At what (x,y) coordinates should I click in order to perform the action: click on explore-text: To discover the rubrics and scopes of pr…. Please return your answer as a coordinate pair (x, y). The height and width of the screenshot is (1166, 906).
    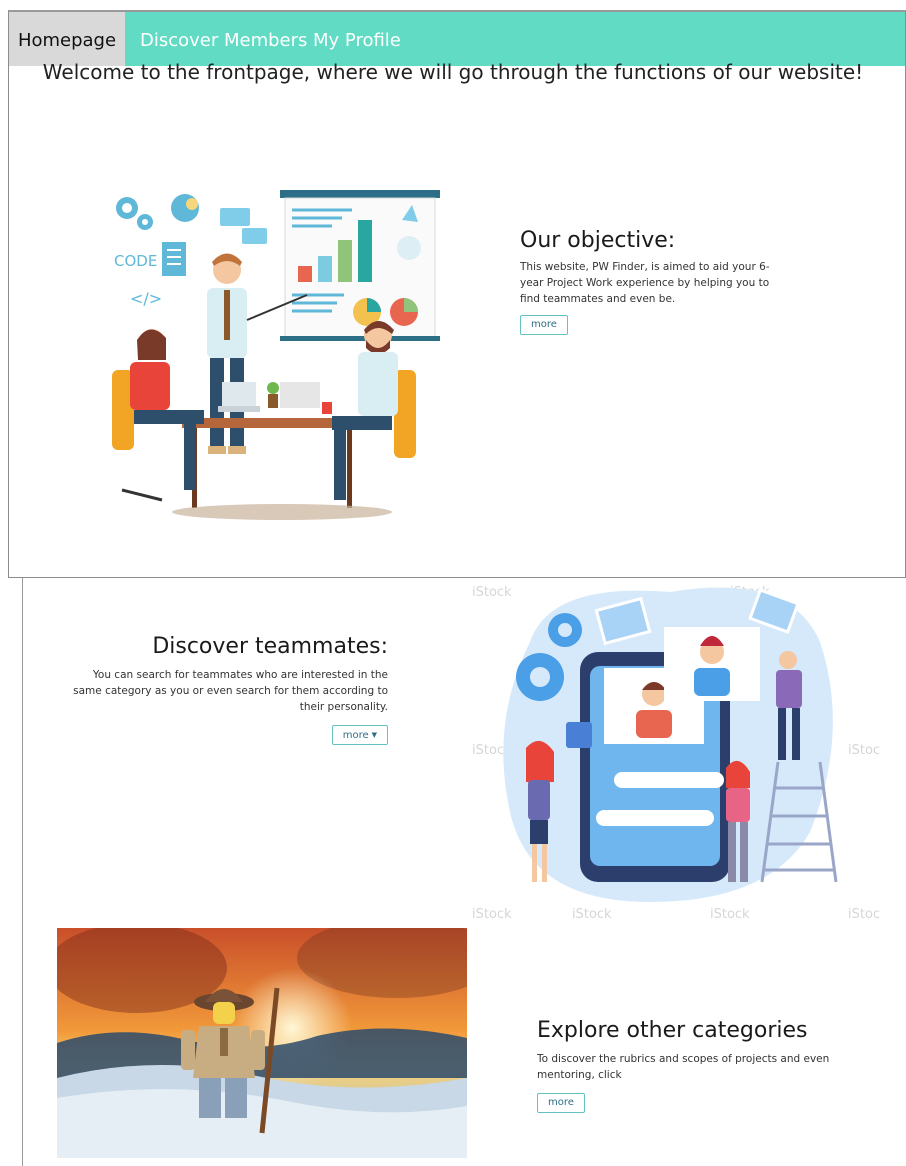
    Looking at the image, I should click on (683, 1067).